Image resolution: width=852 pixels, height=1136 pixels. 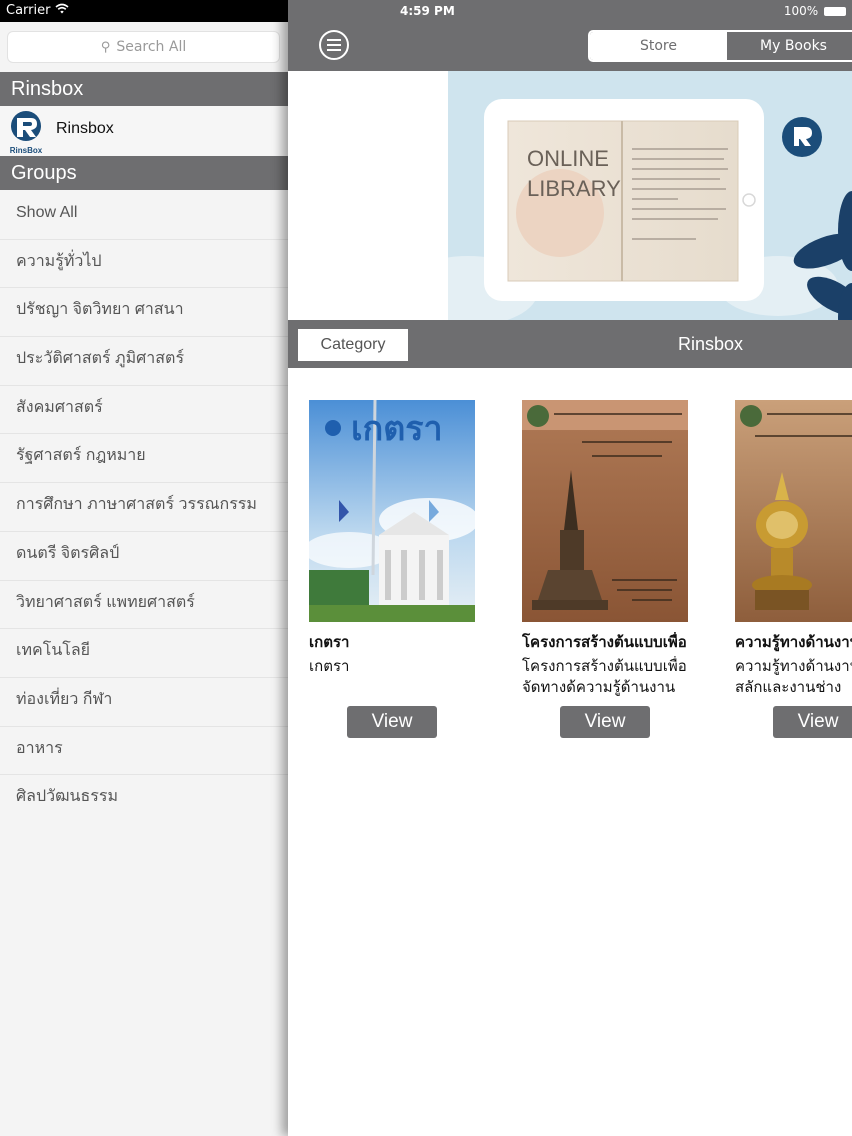 I want to click on book-title: โครงการสร้างต้นแบบเพื่อ, so click(x=604, y=642).